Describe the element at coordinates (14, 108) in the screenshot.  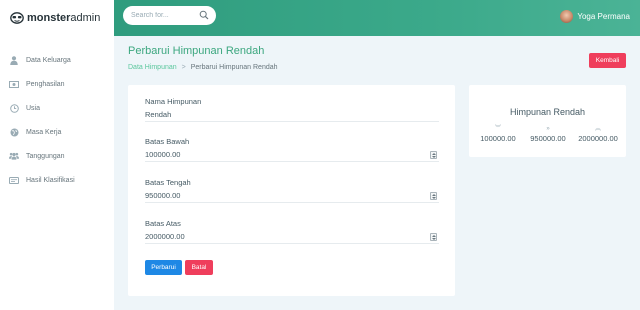
I see `clock-icon` at that location.